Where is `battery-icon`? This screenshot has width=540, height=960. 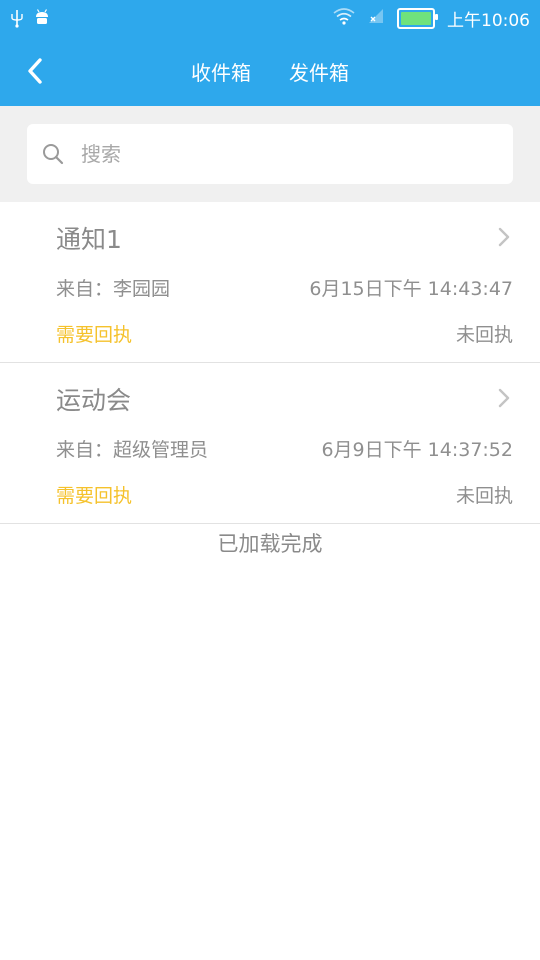 battery-icon is located at coordinates (417, 18).